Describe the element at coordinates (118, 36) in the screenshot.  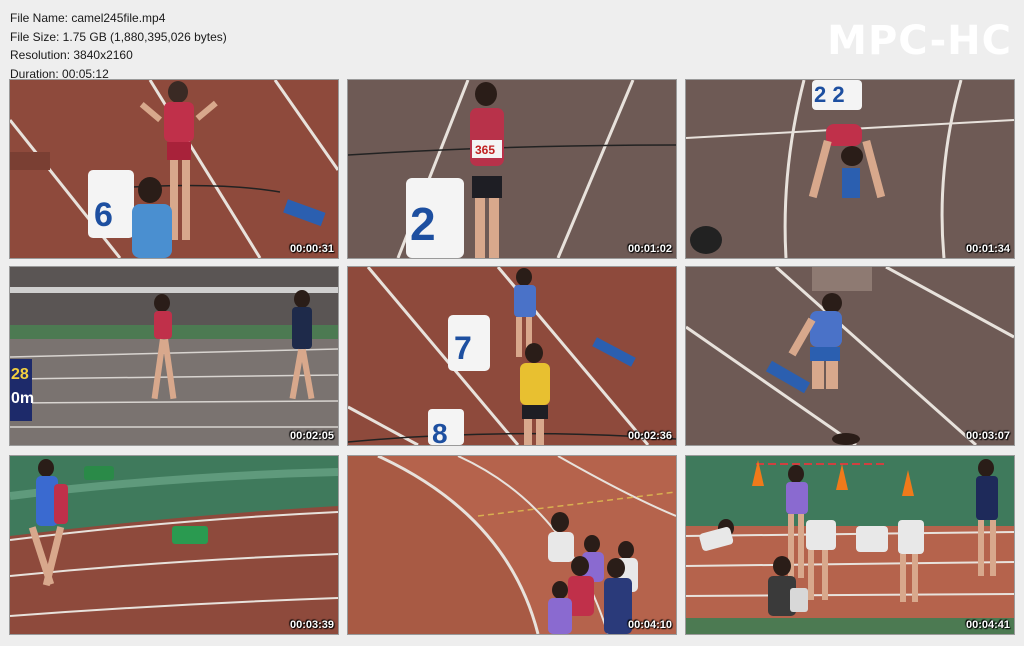
I see `file-size: File Size: 1.75 GB (1,880,395,026 bytes)` at that location.